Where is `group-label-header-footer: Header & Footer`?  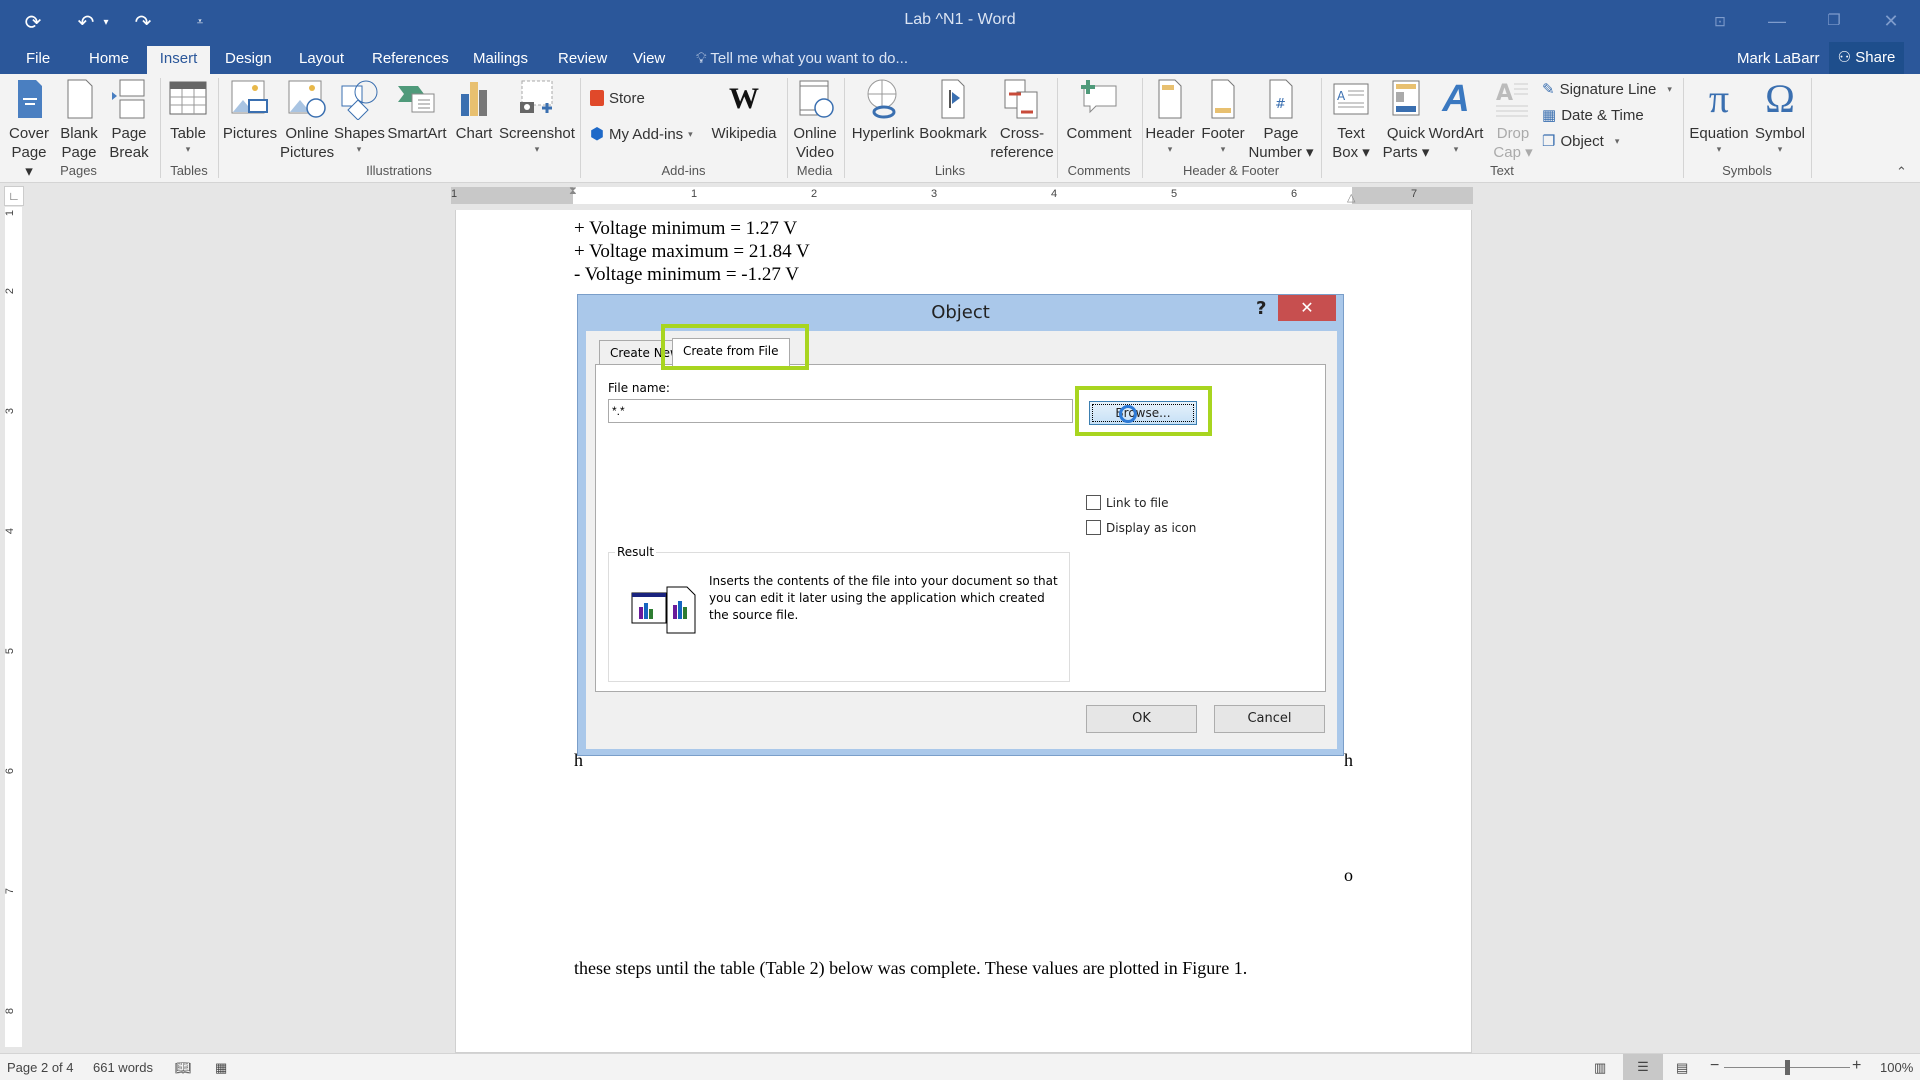
group-label-header-footer: Header & Footer is located at coordinates (1231, 170).